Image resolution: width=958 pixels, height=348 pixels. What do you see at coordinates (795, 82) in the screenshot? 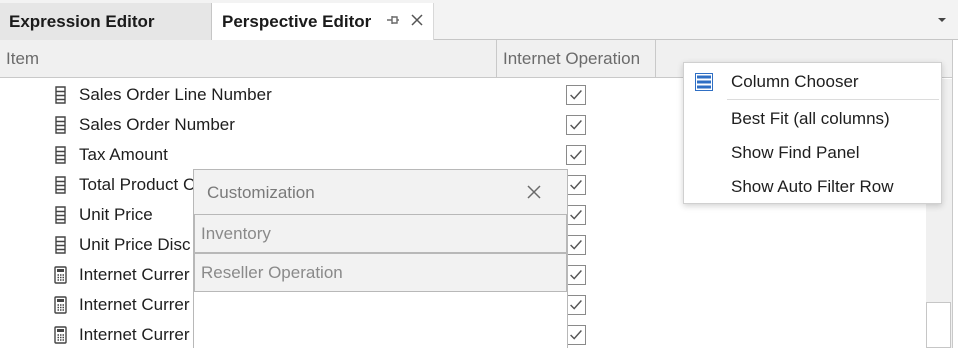
I see `menu-item-column-chooser: Column Chooser` at bounding box center [795, 82].